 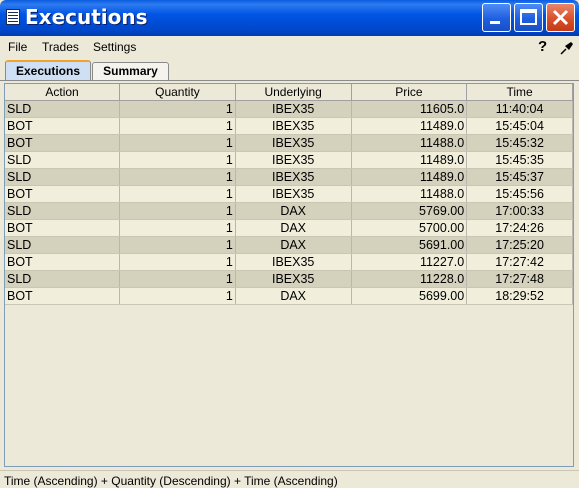 I want to click on close-icon, so click(x=560, y=17).